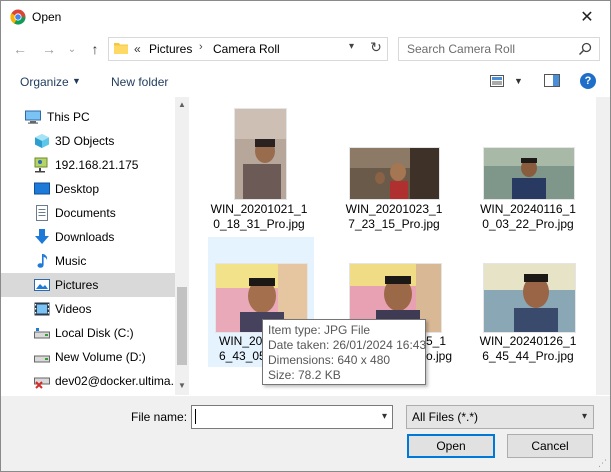 This screenshot has height=472, width=611. I want to click on search-box: Search Camera Roll, so click(499, 49).